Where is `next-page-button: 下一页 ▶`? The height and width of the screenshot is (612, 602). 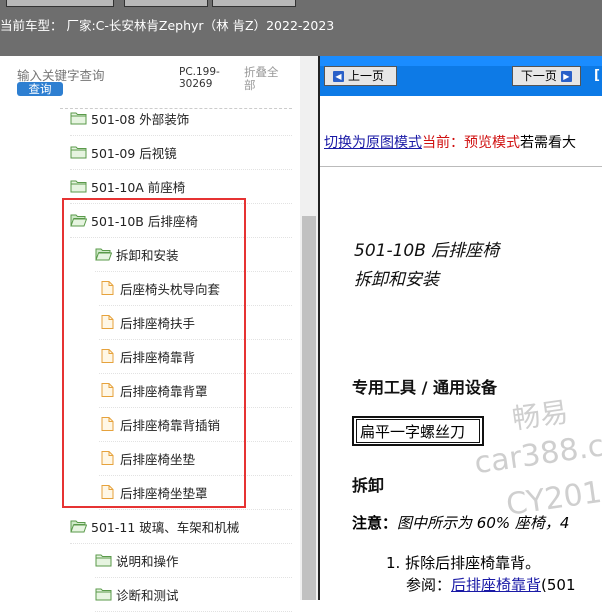 next-page-button: 下一页 ▶ is located at coordinates (546, 76).